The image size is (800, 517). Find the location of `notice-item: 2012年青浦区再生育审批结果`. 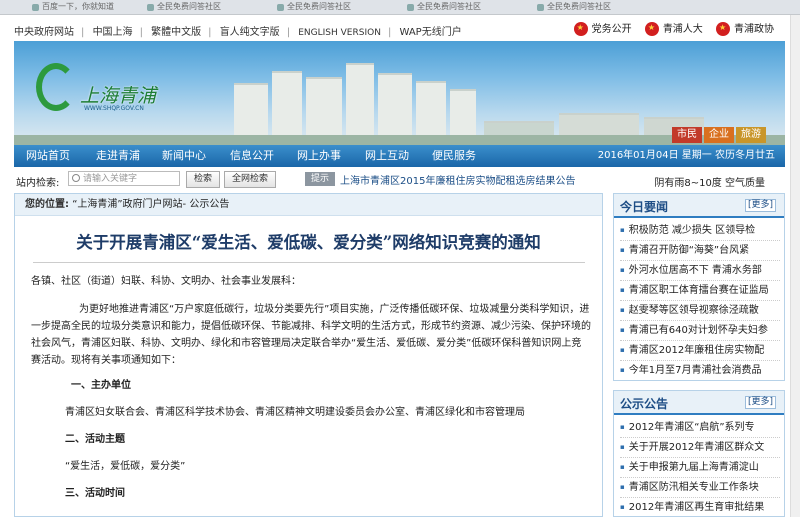

notice-item: 2012年青浦区再生育审批结果 is located at coordinates (700, 507).